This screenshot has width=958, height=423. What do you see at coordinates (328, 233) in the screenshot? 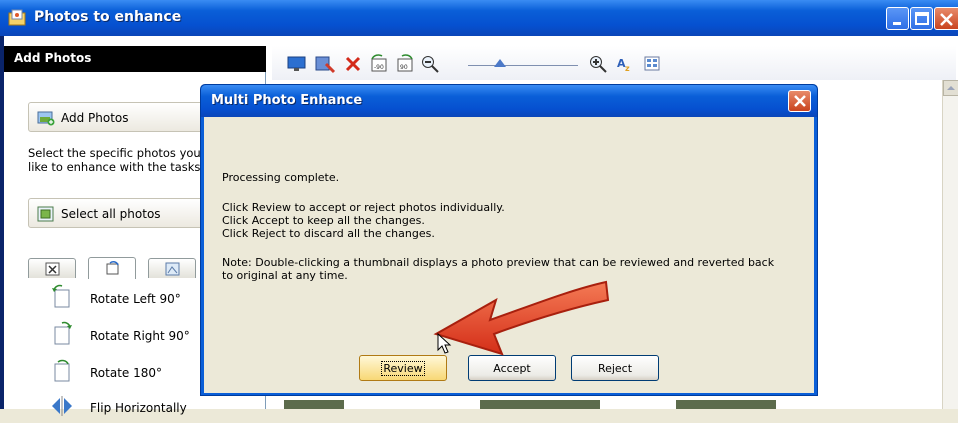
I see `instruction-line: Click Reject to discard all the changes.` at bounding box center [328, 233].